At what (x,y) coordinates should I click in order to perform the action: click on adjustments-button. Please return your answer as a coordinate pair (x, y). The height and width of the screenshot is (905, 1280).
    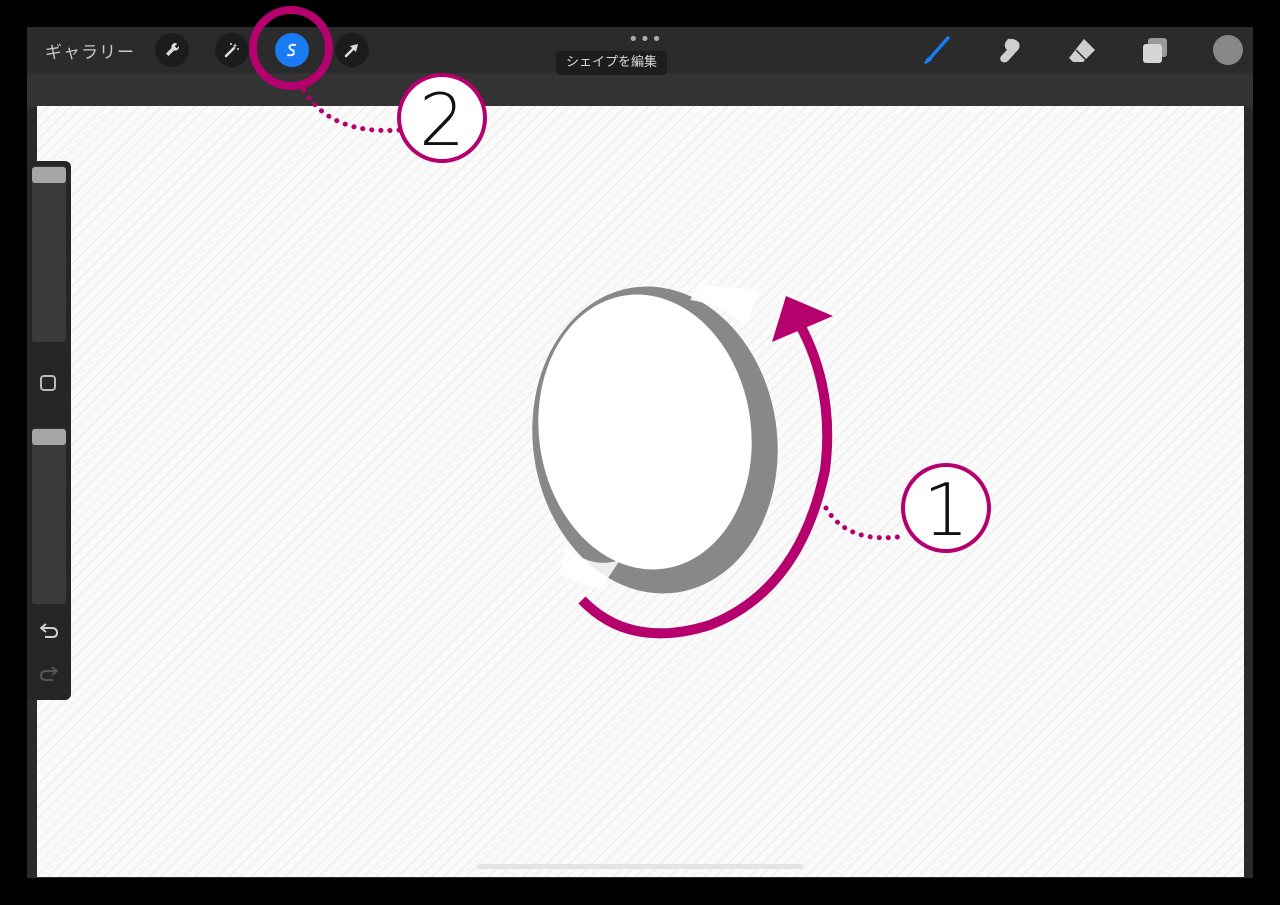
    Looking at the image, I should click on (232, 50).